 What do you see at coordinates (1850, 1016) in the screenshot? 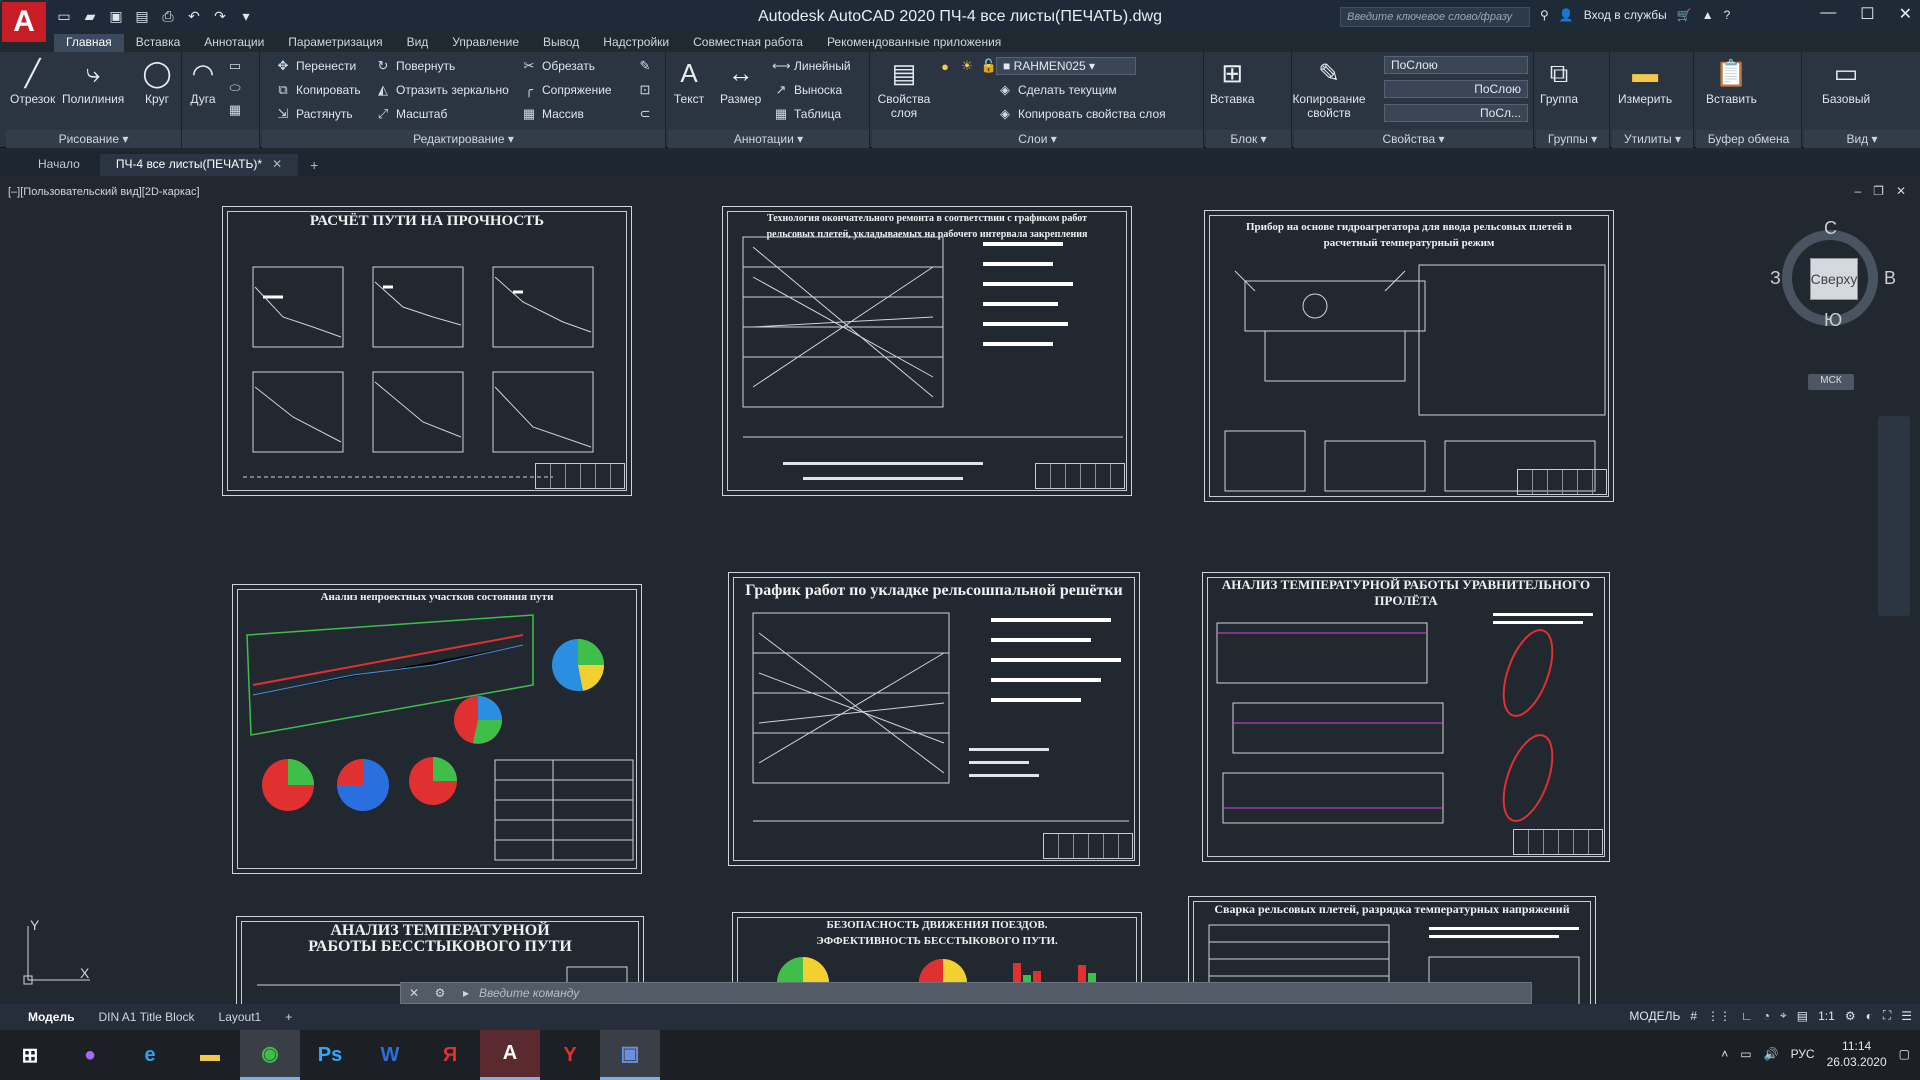
I see `workspace-gear-icon: ⚙` at bounding box center [1850, 1016].